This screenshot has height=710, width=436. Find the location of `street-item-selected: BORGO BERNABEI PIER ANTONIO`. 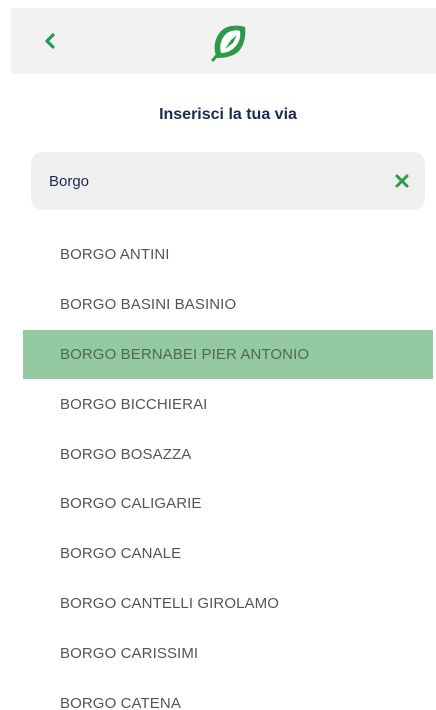

street-item-selected: BORGO BERNABEI PIER ANTONIO is located at coordinates (228, 354).